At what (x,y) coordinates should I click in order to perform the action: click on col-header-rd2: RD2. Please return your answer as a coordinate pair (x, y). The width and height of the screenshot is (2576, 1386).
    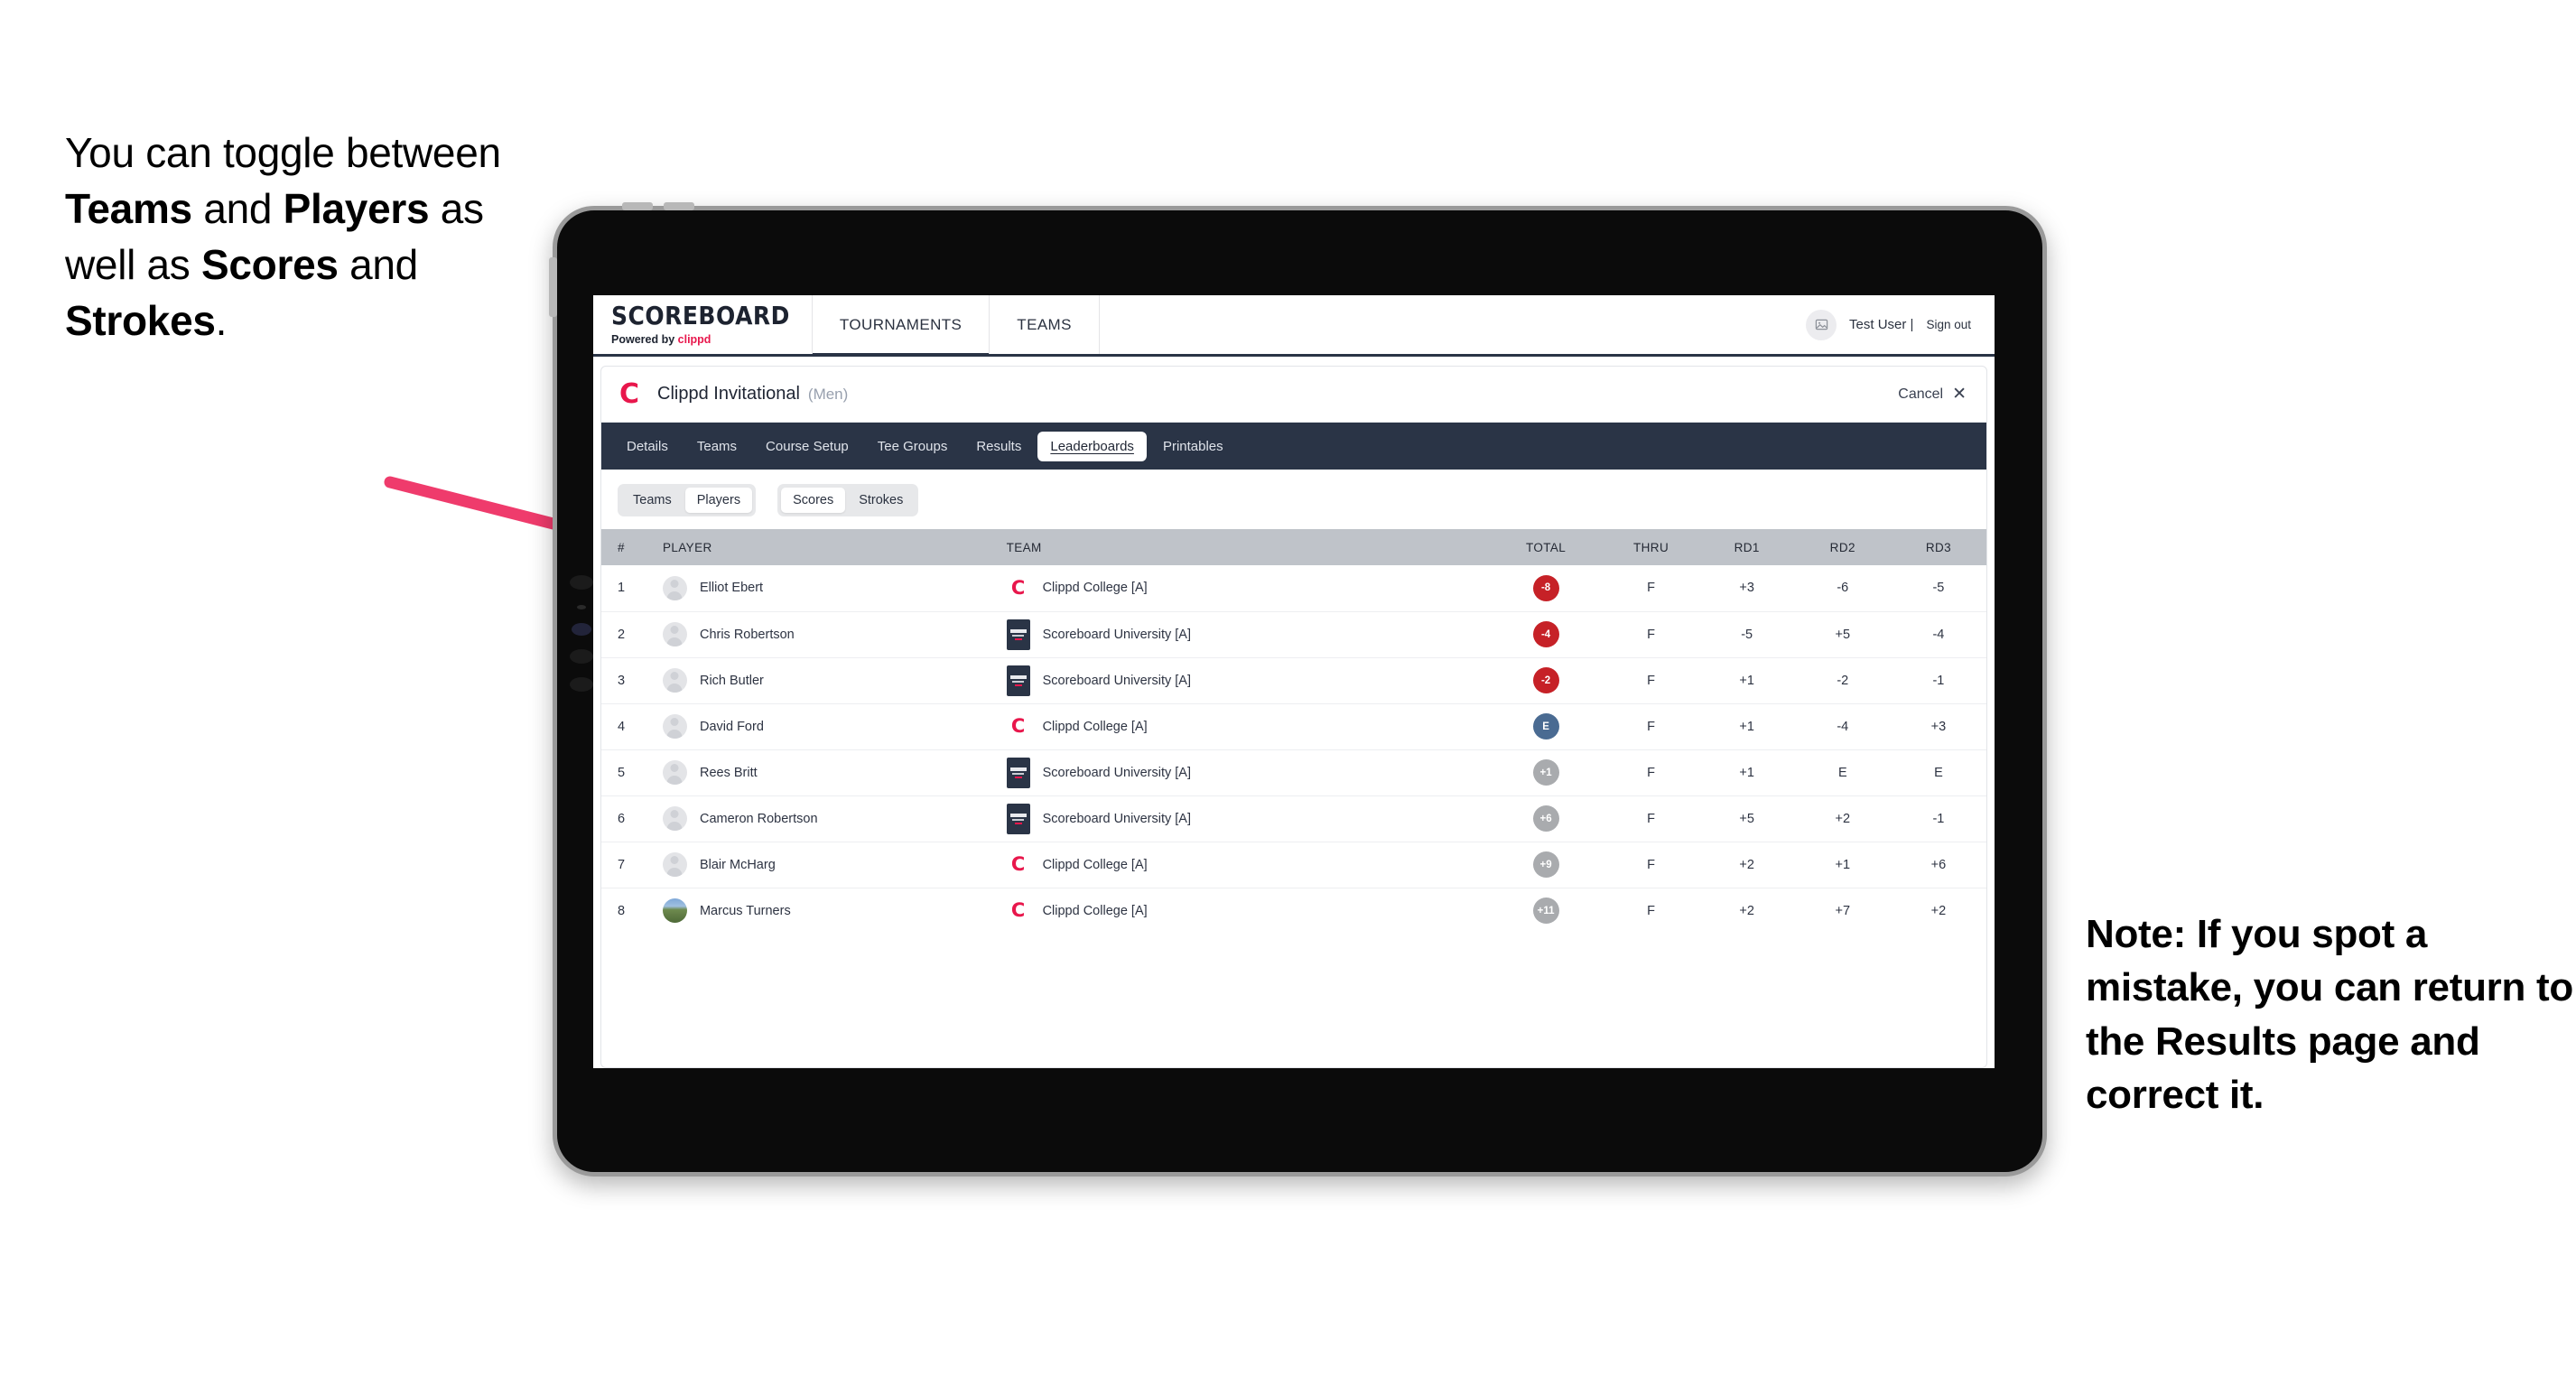
    Looking at the image, I should click on (1843, 547).